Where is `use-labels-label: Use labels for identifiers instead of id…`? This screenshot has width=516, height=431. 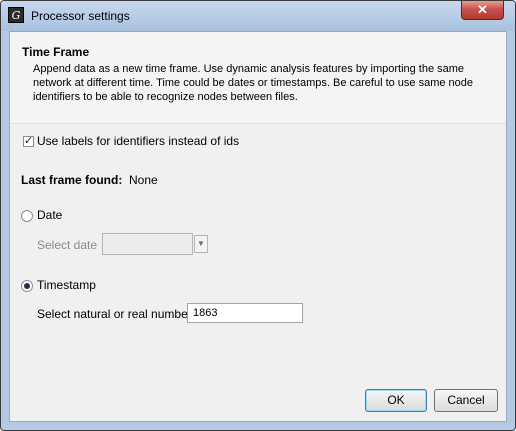
use-labels-label: Use labels for identifiers instead of id… is located at coordinates (138, 141).